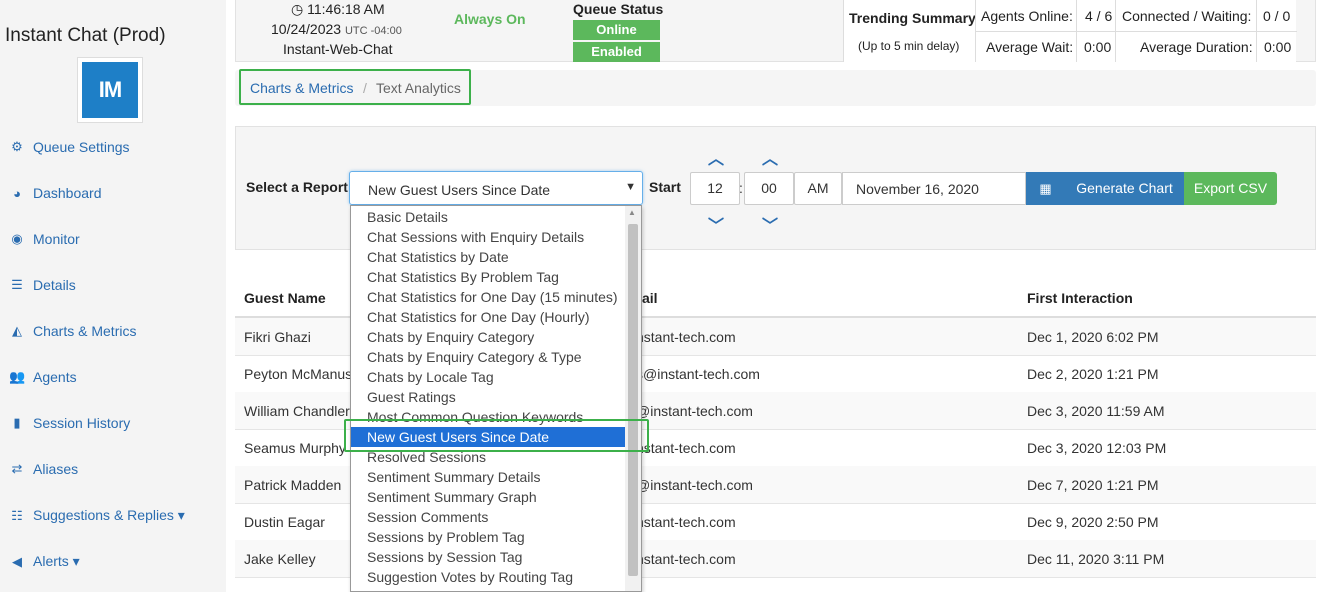  Describe the element at coordinates (488, 277) in the screenshot. I see `dropdown-option: Chat Statistics By Problem Tag` at that location.